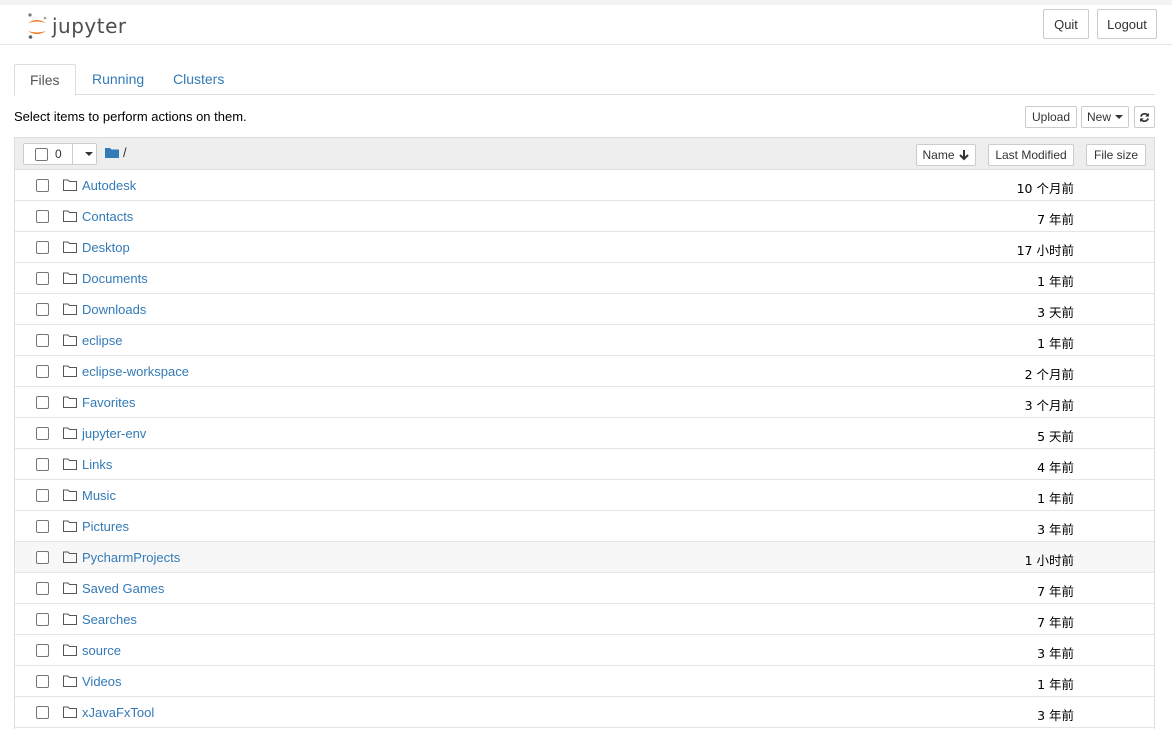 This screenshot has width=1172, height=729. What do you see at coordinates (101, 650) in the screenshot?
I see `item-name-link: source` at bounding box center [101, 650].